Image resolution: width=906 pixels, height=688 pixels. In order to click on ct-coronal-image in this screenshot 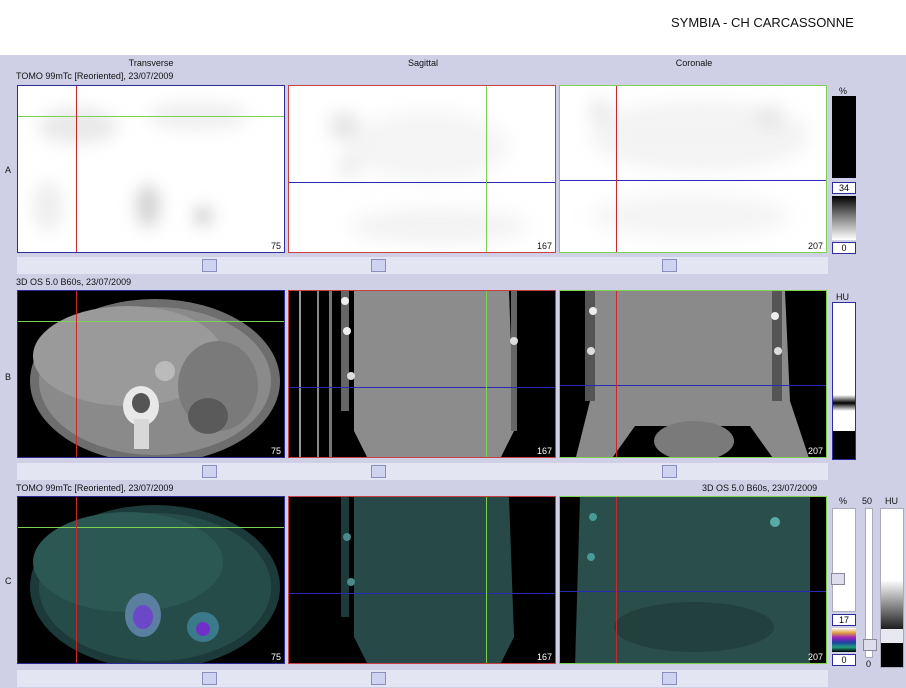, I will do `click(692, 374)`.